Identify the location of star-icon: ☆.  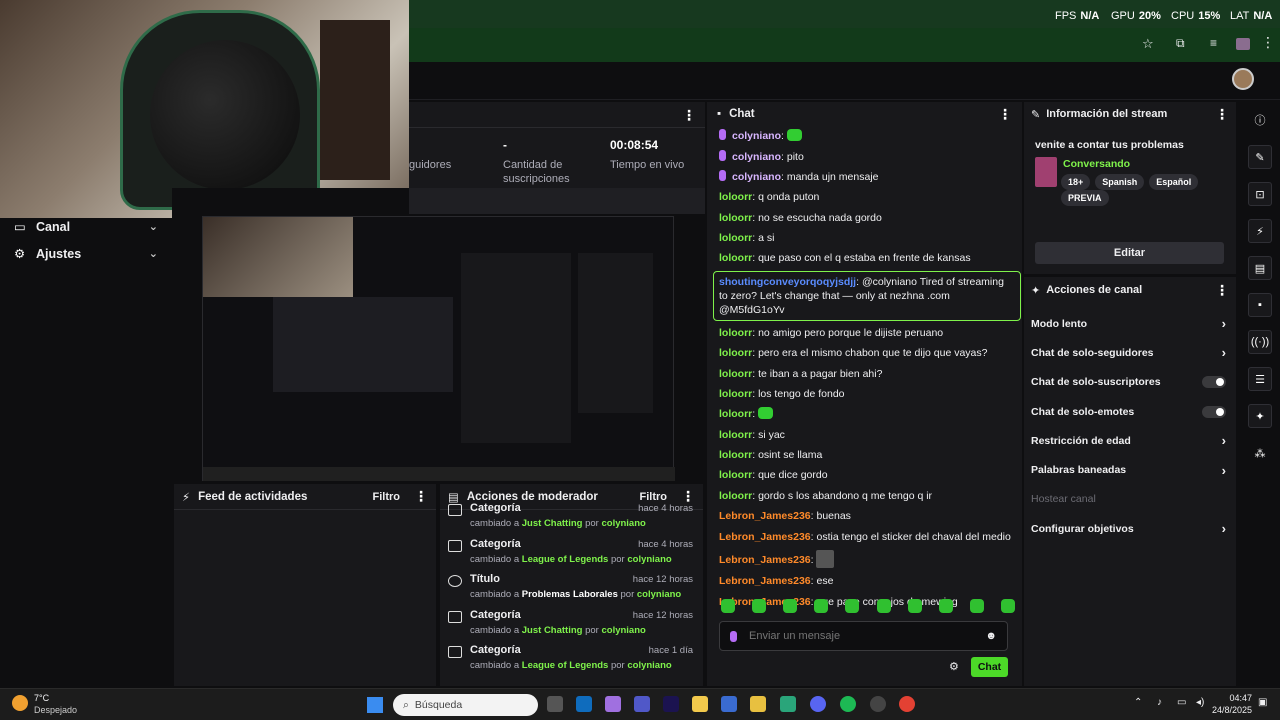
(1148, 44).